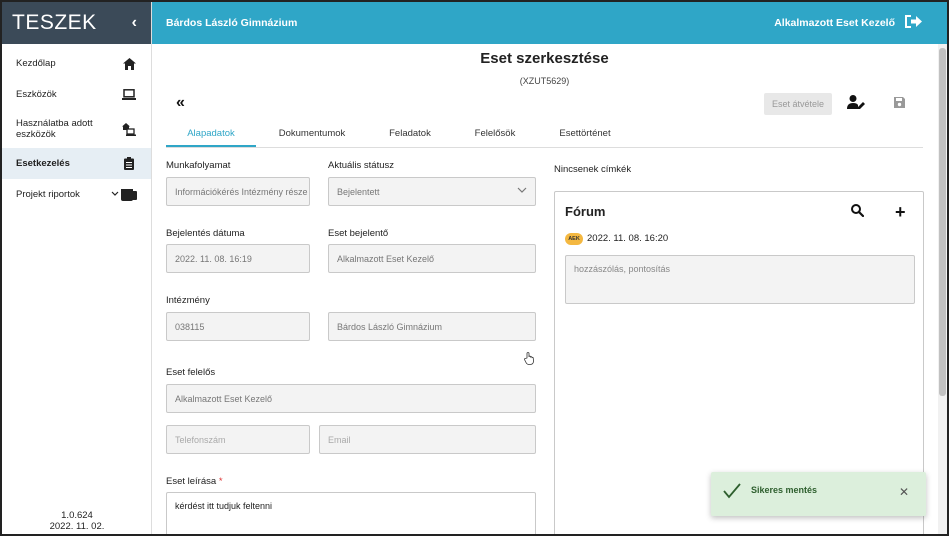 The height and width of the screenshot is (536, 949). Describe the element at coordinates (784, 490) in the screenshot. I see `toast-message: Sikeres mentés` at that location.